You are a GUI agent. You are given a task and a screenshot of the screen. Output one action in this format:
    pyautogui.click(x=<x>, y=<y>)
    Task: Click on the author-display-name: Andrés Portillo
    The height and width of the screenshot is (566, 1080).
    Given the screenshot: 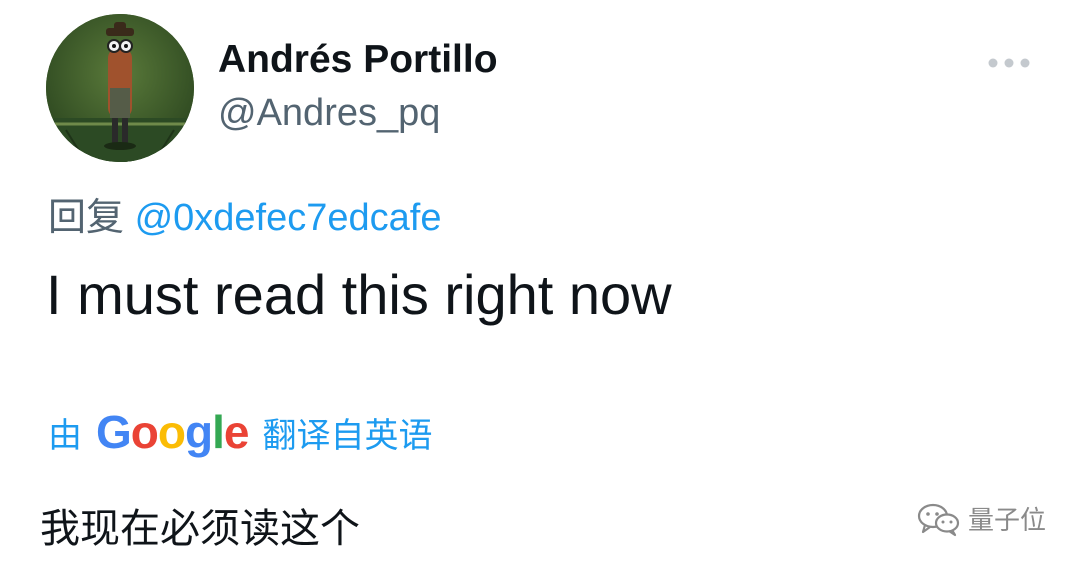 What is the action you would take?
    pyautogui.click(x=358, y=60)
    